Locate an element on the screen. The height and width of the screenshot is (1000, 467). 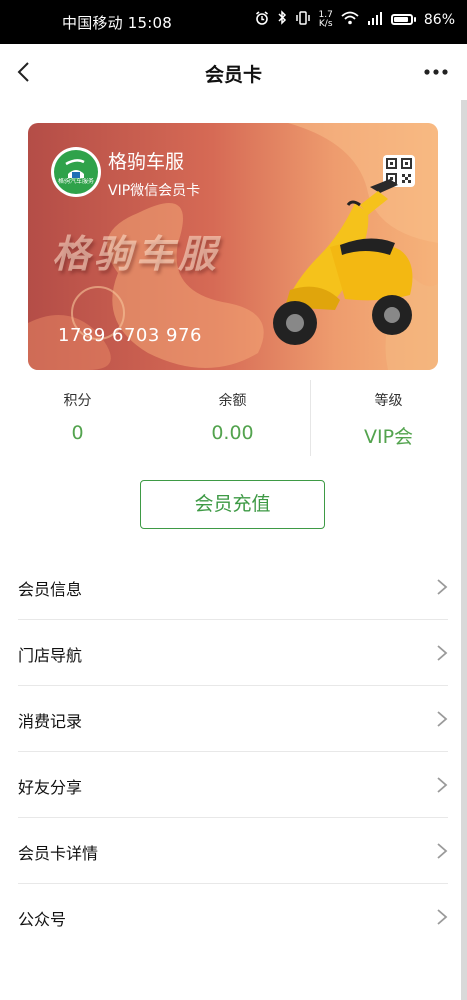
logo-text: 格驹汽车服务 is located at coordinates (76, 181).